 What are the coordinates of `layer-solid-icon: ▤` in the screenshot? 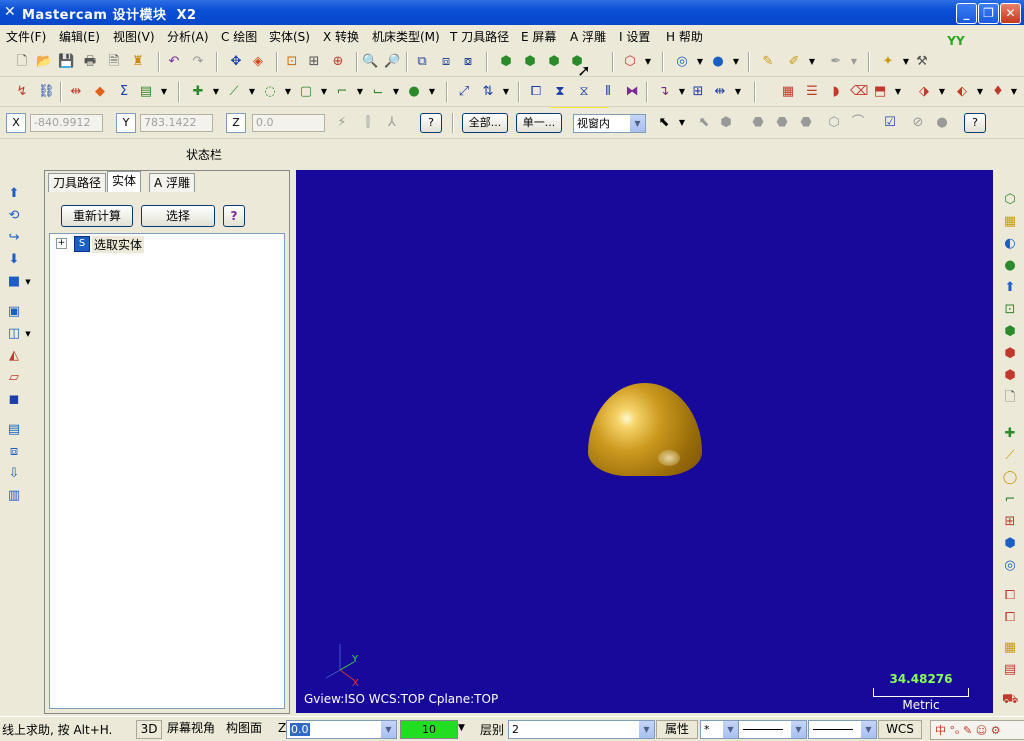 It's located at (14, 430).